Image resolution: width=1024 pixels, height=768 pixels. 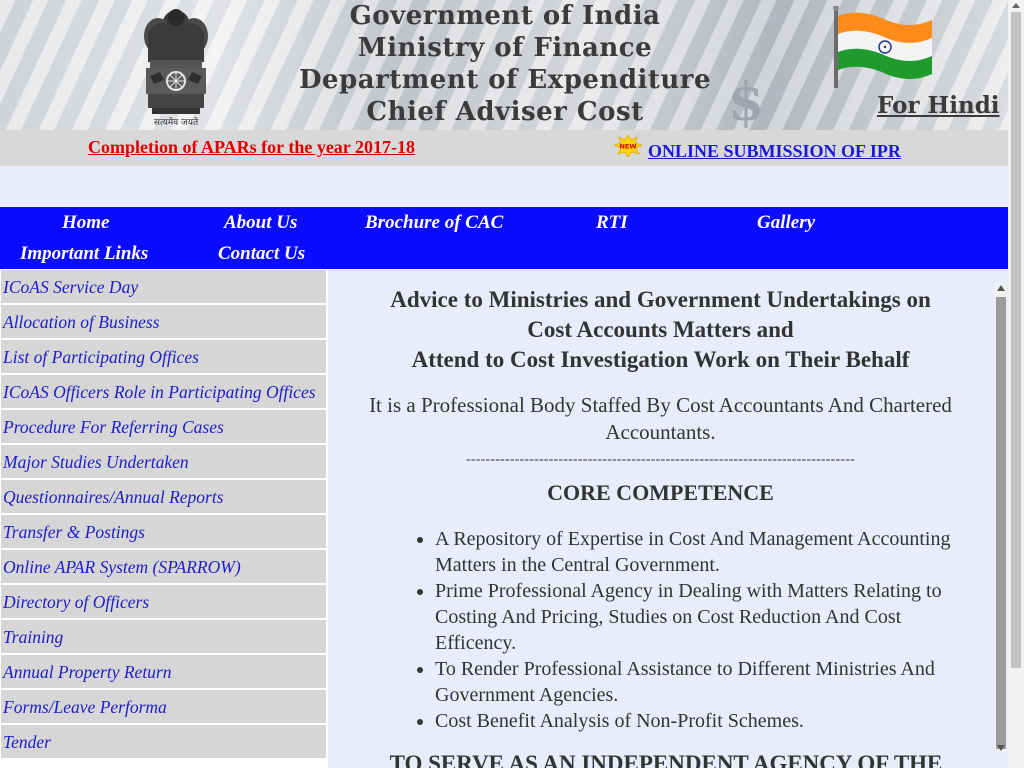 I want to click on sidebar-item-label: Questionnaires/Annual Reports, so click(x=113, y=497).